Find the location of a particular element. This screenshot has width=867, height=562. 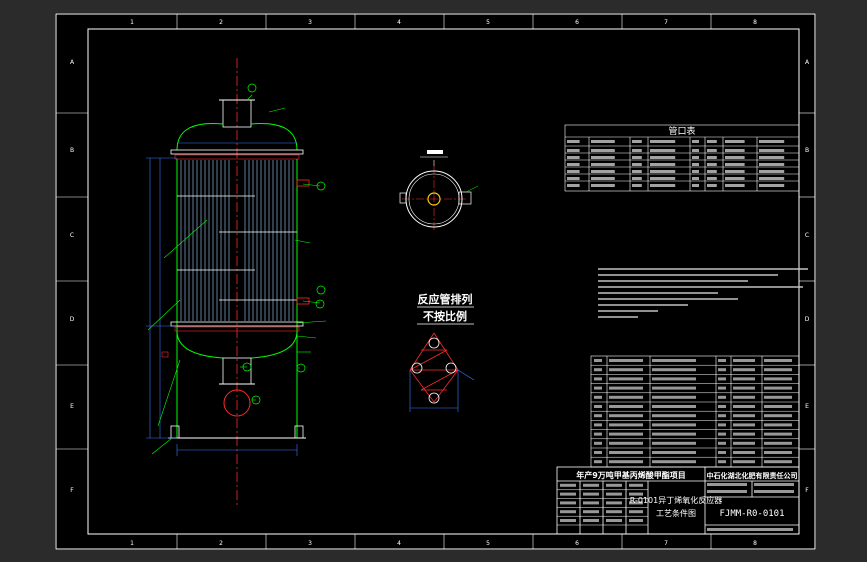

base-ring is located at coordinates (175, 432).